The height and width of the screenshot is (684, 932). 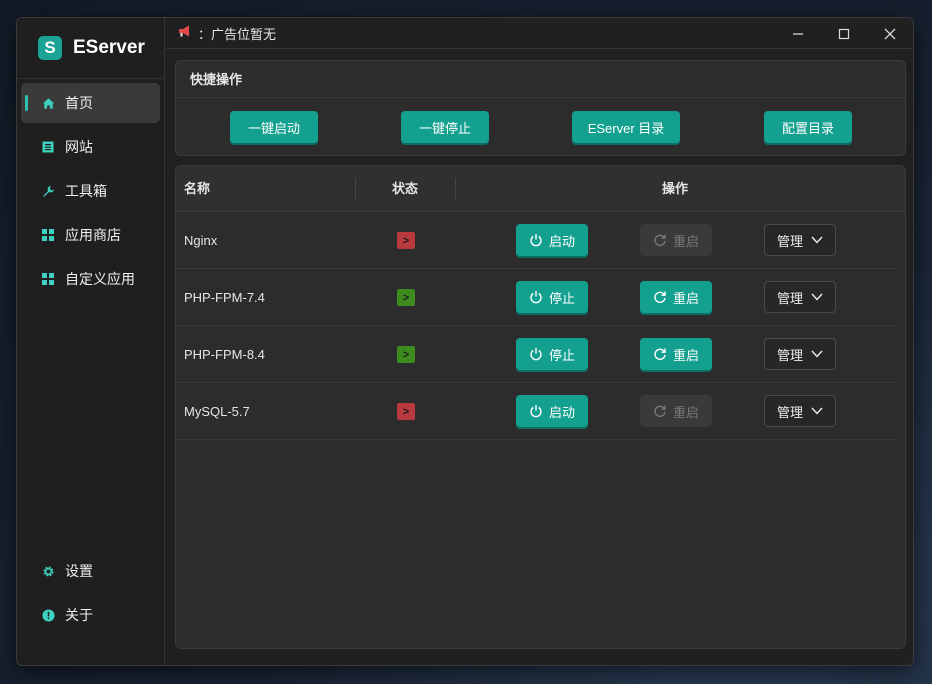 I want to click on service-name: MySQL-5.7, so click(x=217, y=411).